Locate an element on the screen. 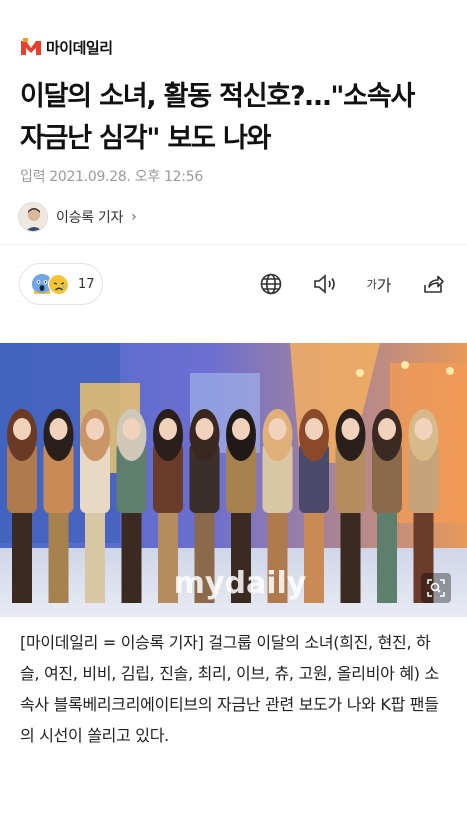 This screenshot has height=832, width=467. font-size-large-label: 가 is located at coordinates (384, 285).